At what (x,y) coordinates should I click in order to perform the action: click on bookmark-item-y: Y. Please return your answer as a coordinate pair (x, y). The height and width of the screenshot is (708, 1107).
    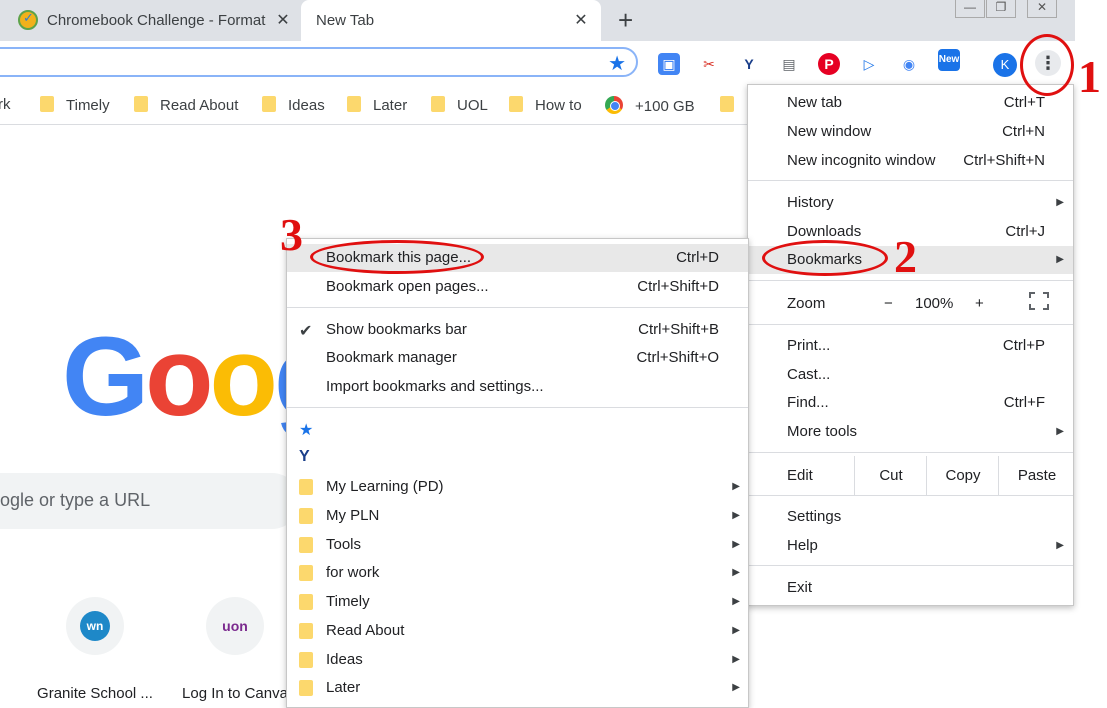
    Looking at the image, I should click on (517, 457).